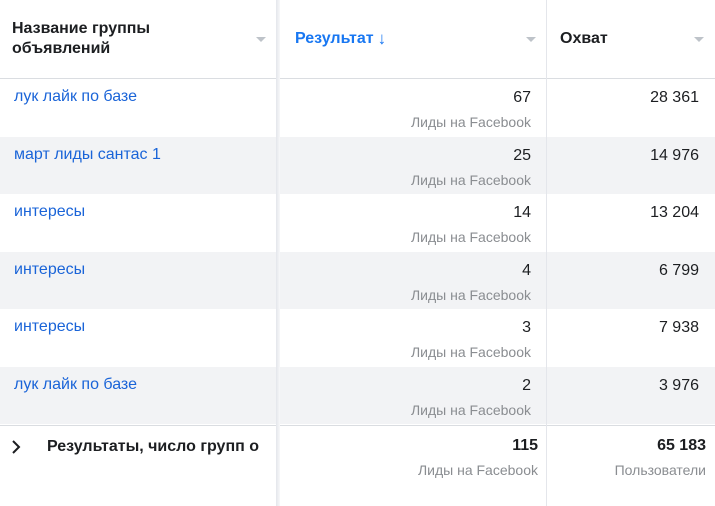  What do you see at coordinates (674, 155) in the screenshot?
I see `reach-value: 14 976` at bounding box center [674, 155].